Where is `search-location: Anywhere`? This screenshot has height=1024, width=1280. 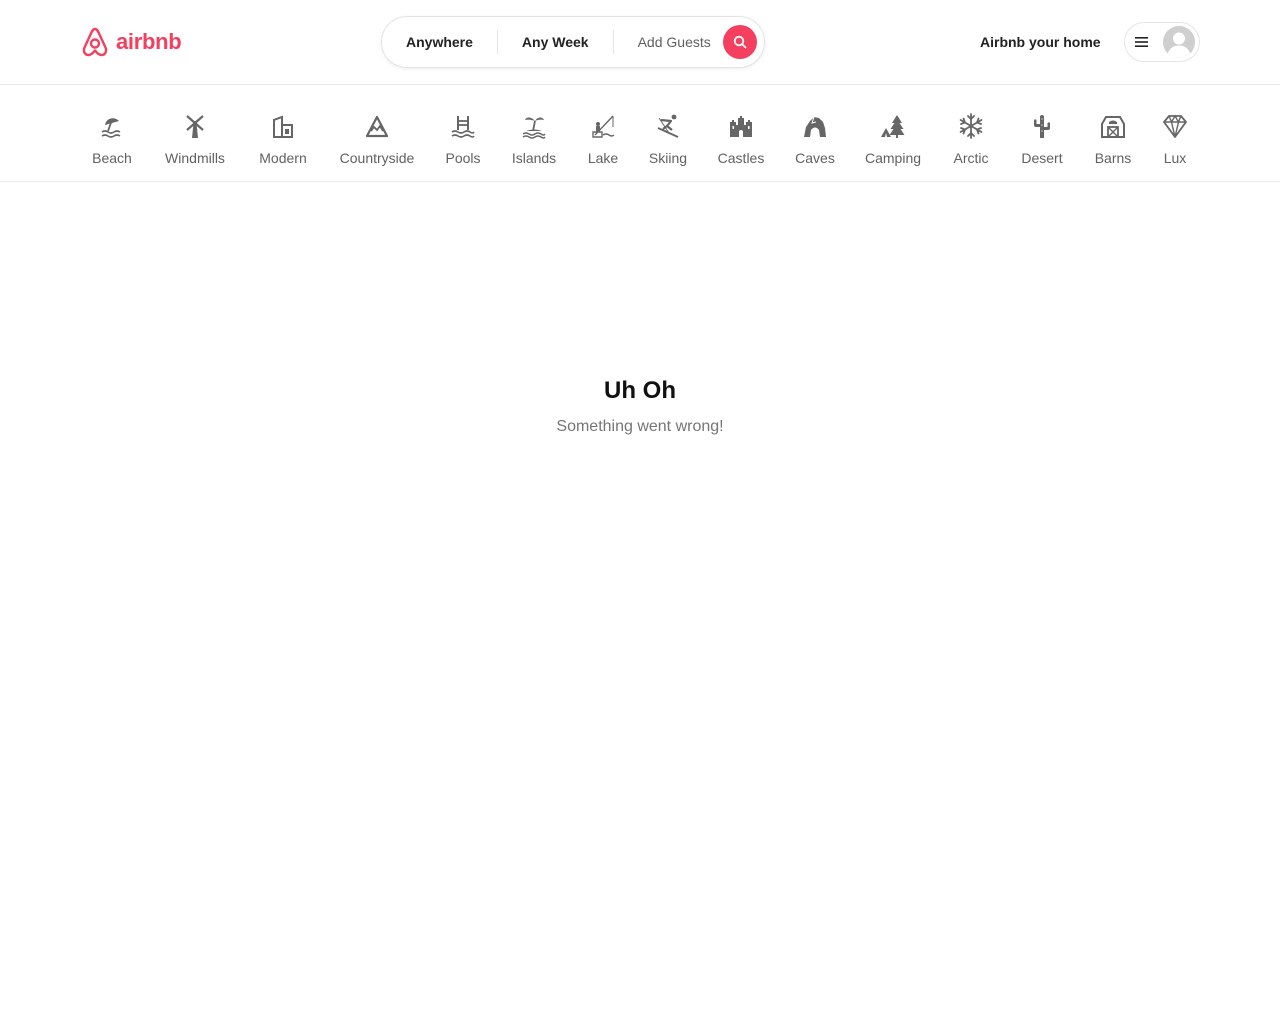
search-location: Anywhere is located at coordinates (439, 42).